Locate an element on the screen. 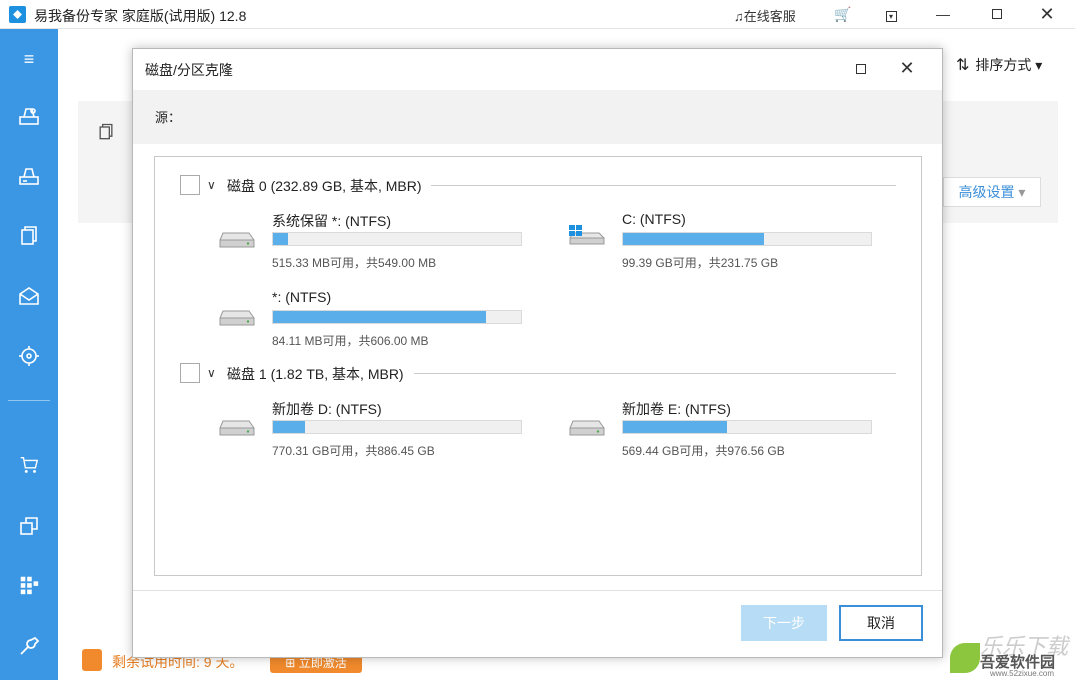  footer-divider is located at coordinates (537, 590).